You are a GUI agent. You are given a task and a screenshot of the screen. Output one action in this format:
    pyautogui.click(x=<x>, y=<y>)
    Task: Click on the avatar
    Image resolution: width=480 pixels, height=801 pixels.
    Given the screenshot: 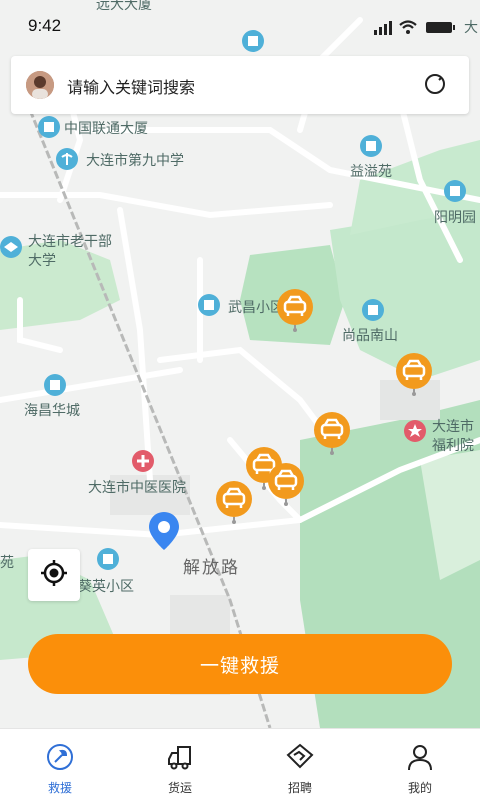 What is the action you would take?
    pyautogui.click(x=40, y=85)
    